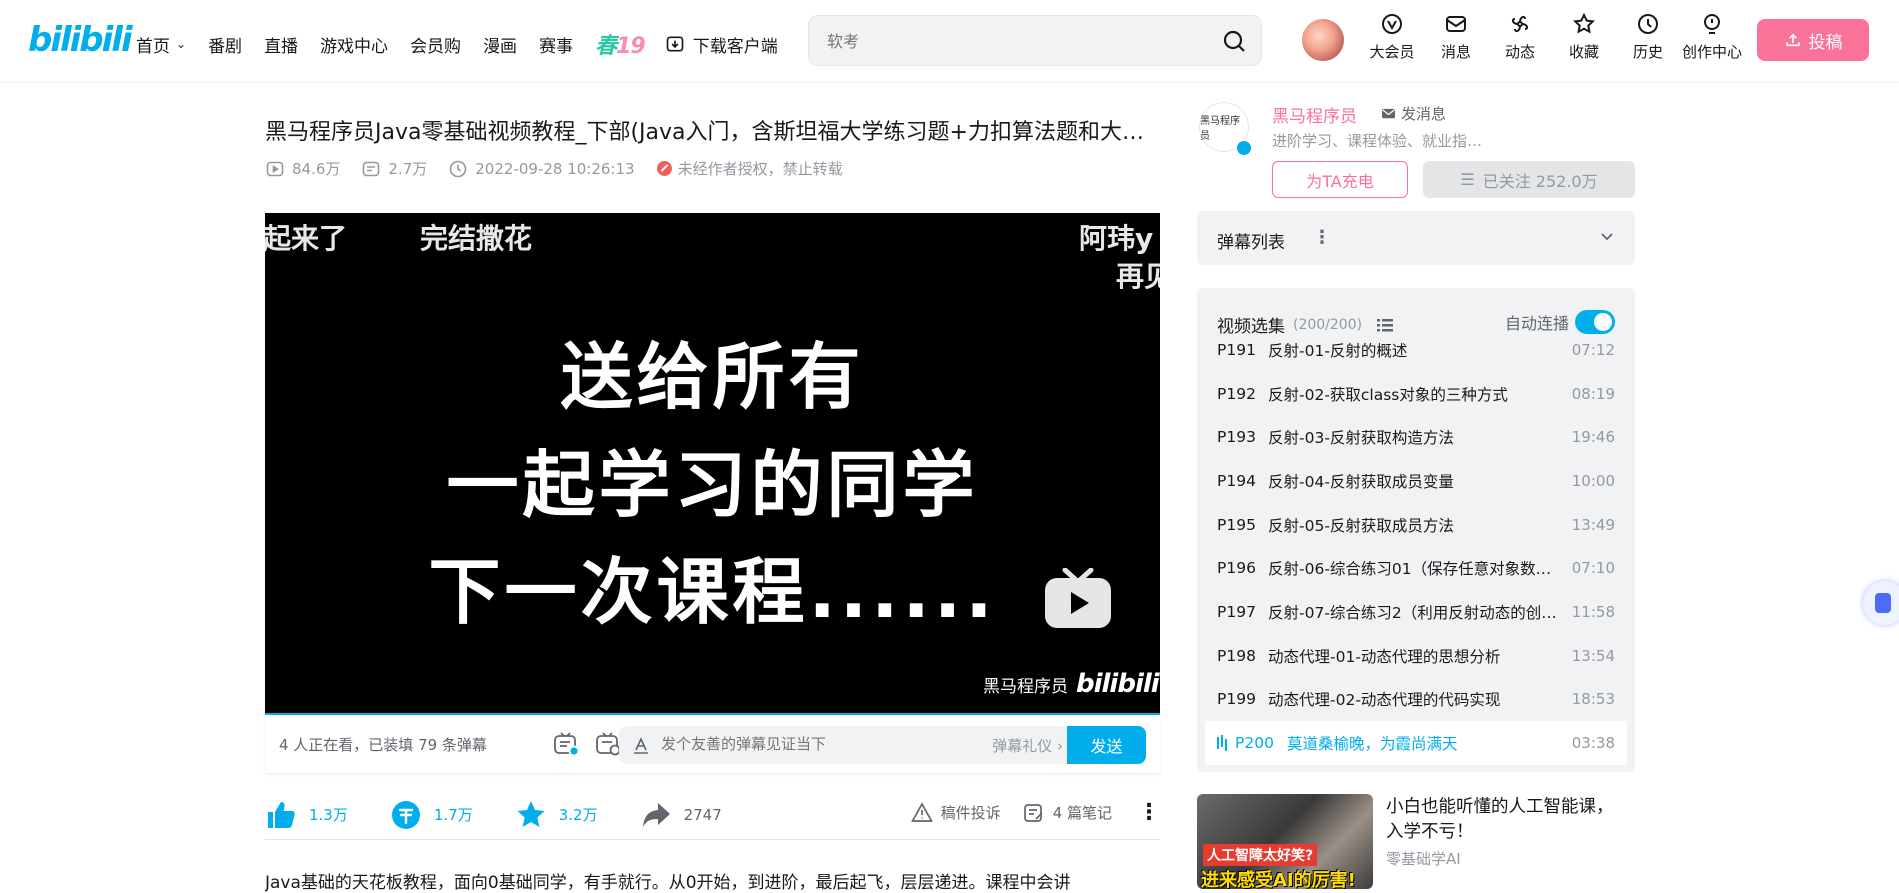  I want to click on more-button: ⋮, so click(1149, 812).